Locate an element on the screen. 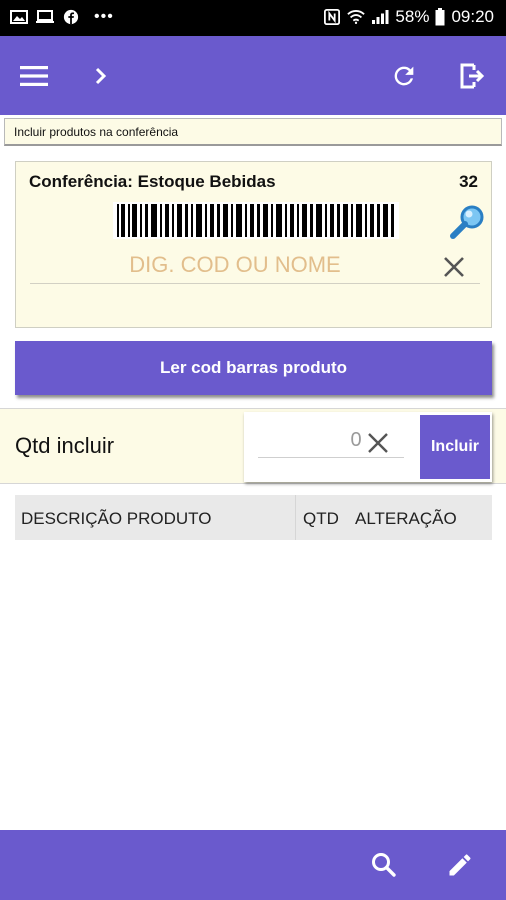 Image resolution: width=506 pixels, height=900 pixels. refresh-button is located at coordinates (404, 76).